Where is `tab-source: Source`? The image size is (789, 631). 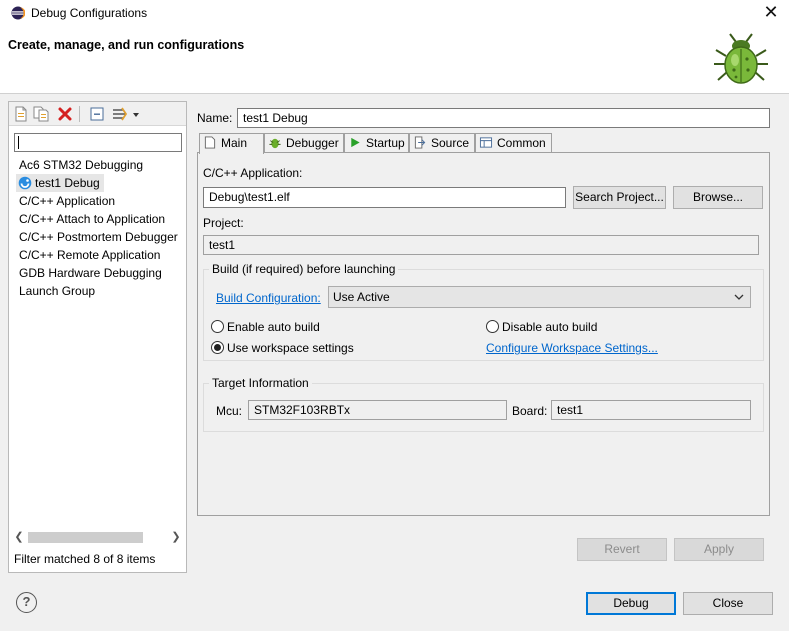 tab-source: Source is located at coordinates (442, 143).